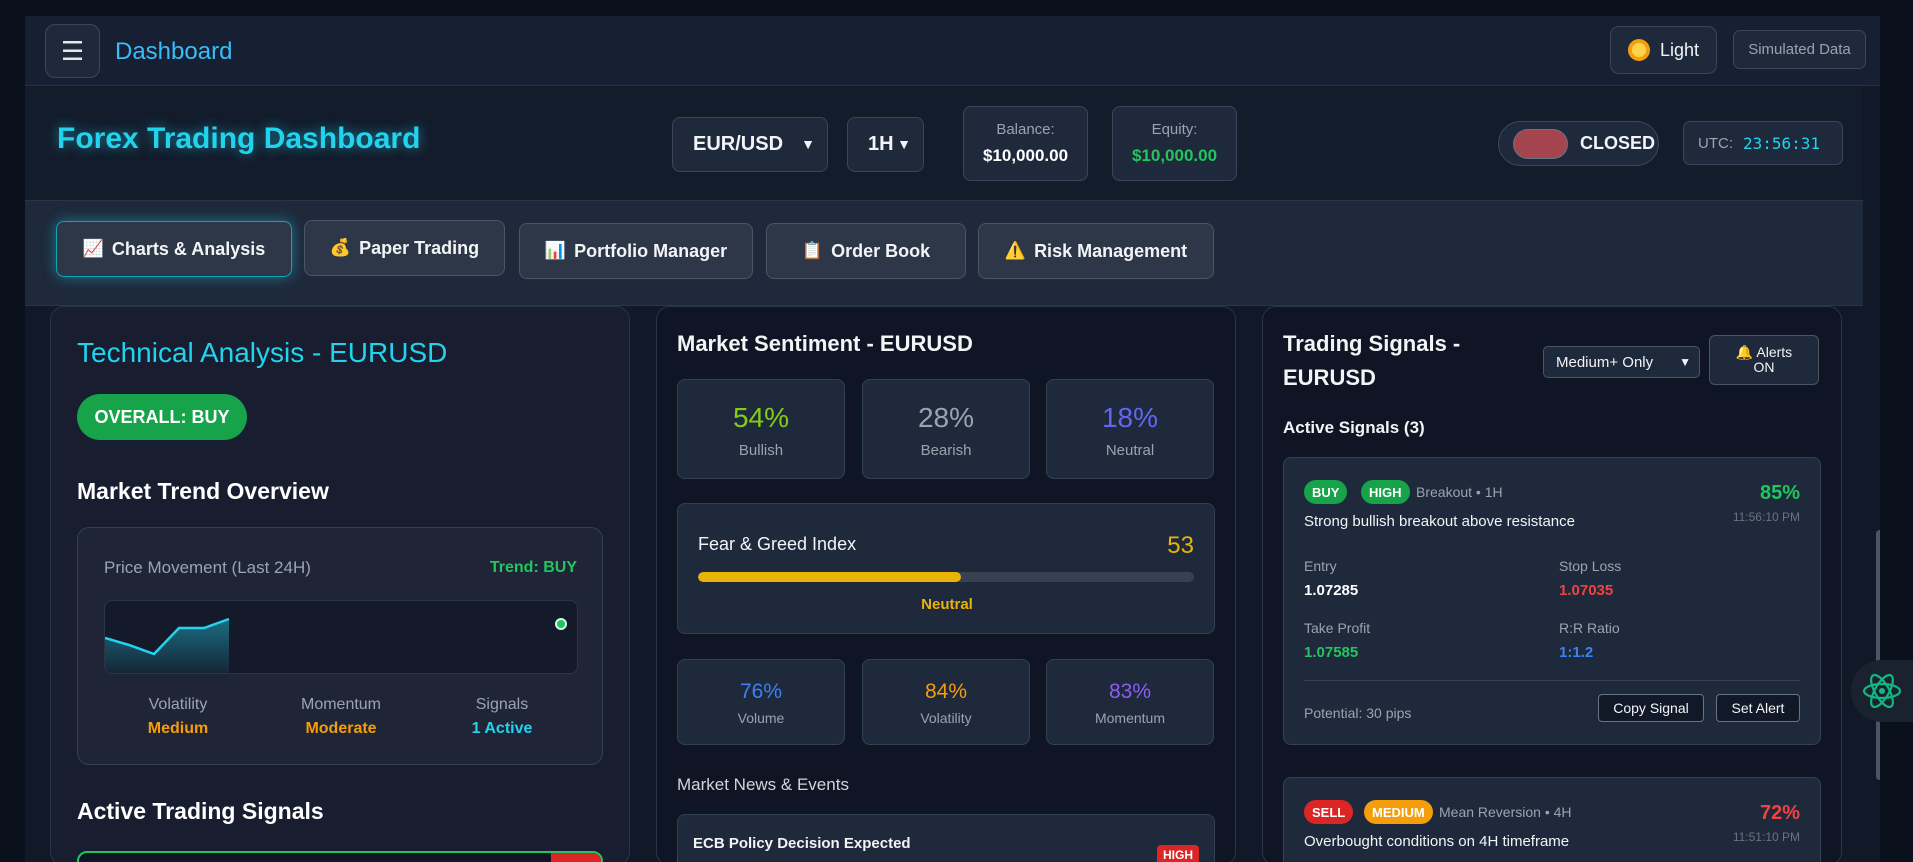 The image size is (1913, 862). Describe the element at coordinates (1329, 812) in the screenshot. I see `side-badge: SELL` at that location.